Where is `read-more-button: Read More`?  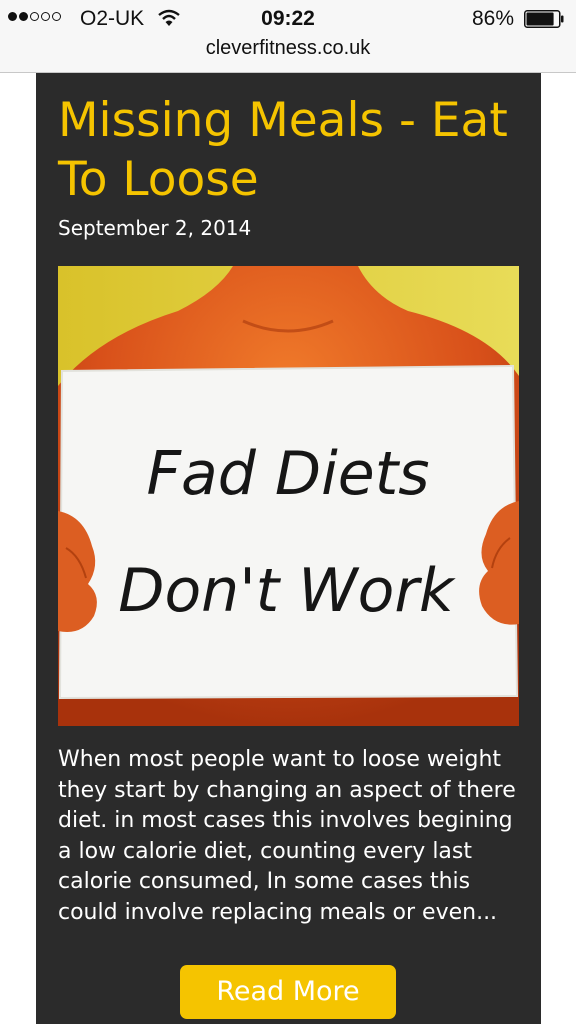 read-more-button: Read More is located at coordinates (288, 992).